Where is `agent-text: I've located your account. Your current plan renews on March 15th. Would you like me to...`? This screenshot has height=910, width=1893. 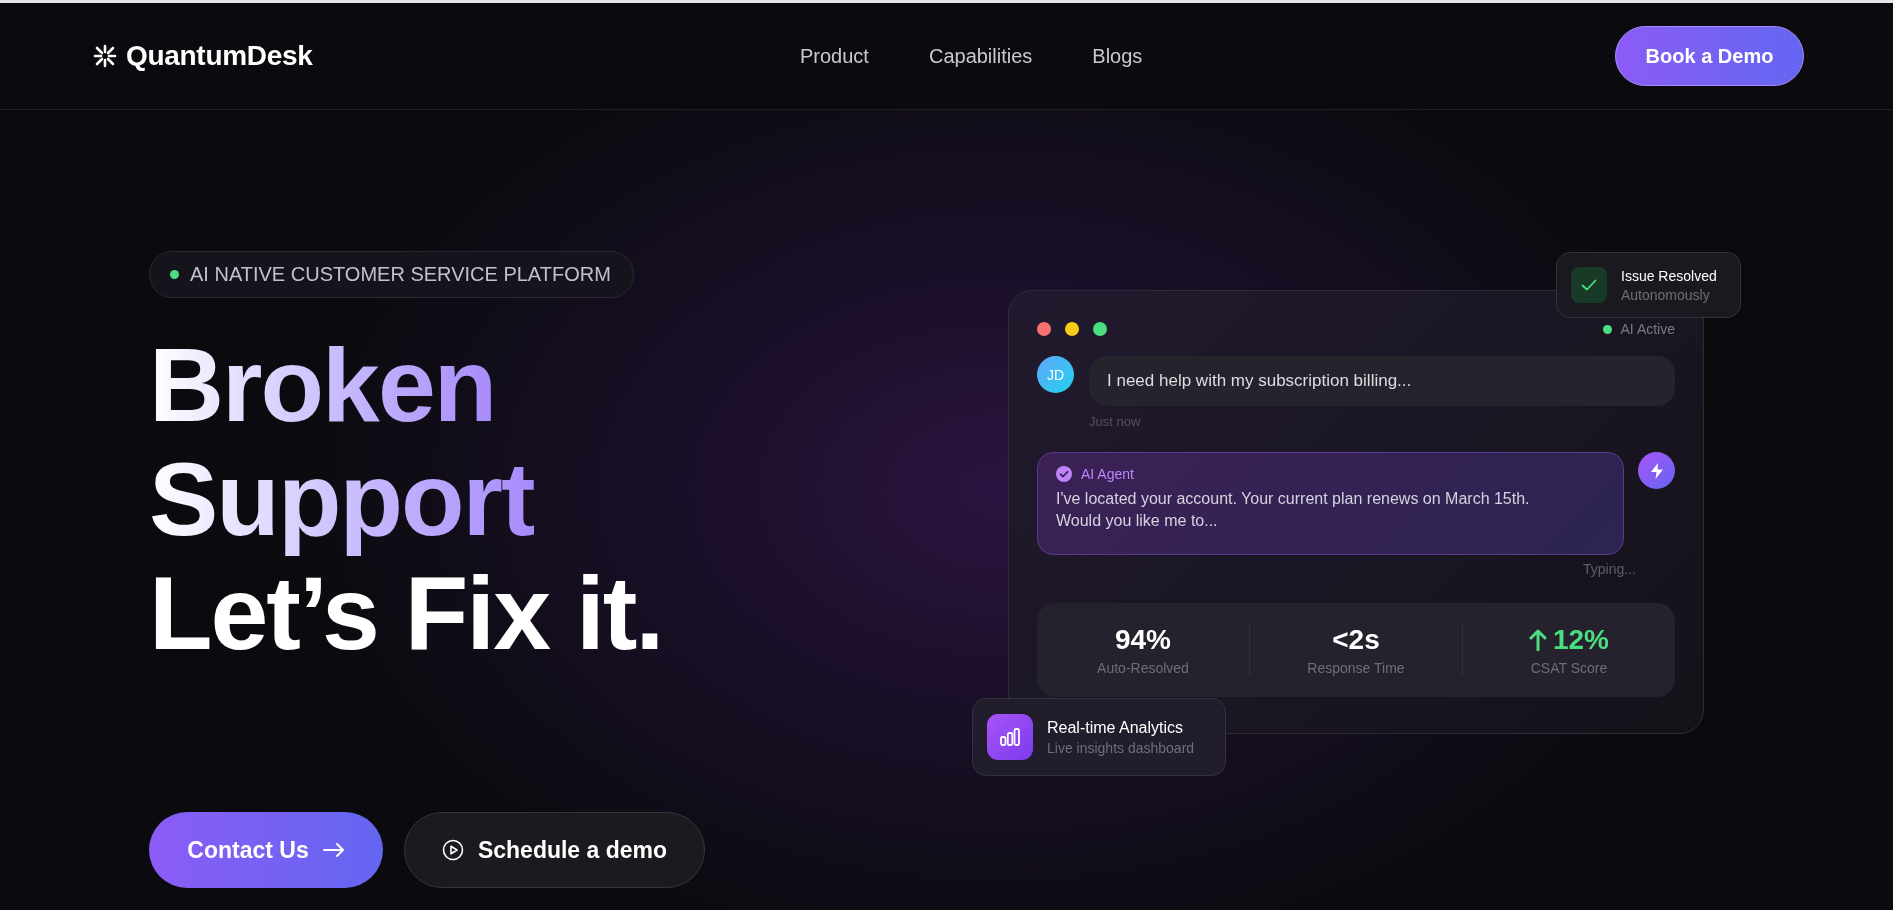 agent-text: I've located your account. Your current plan renews on March 15th. Would you like me to... is located at coordinates (1293, 510).